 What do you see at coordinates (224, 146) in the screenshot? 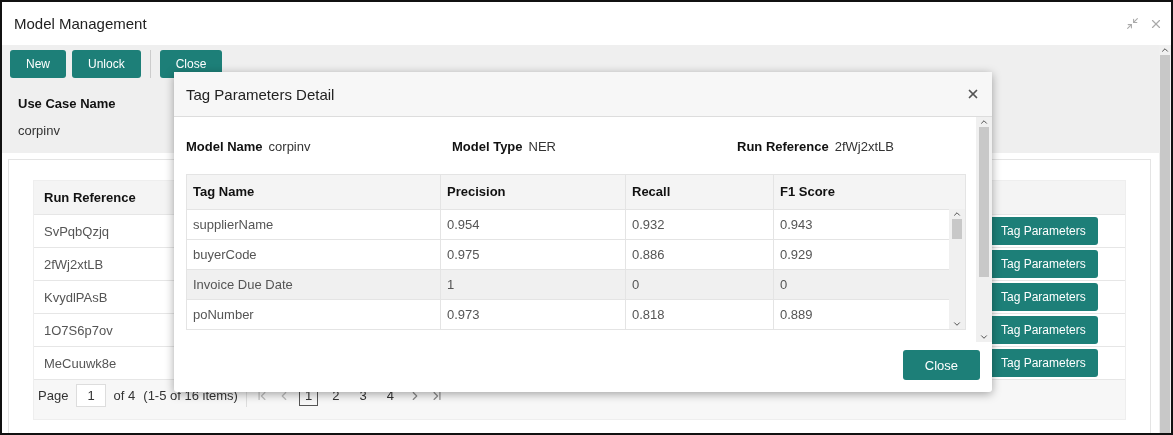
I see `field-label: Model Name` at bounding box center [224, 146].